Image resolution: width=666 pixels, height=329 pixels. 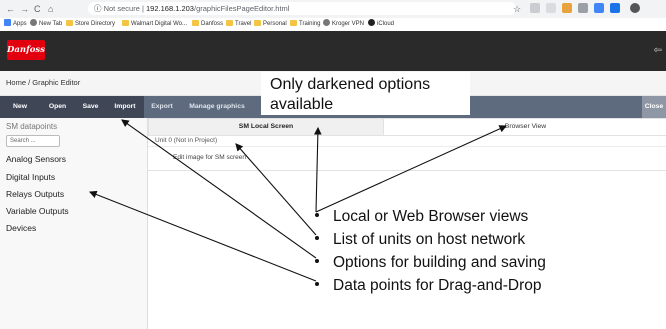 I want to click on arrow-to-toolbar, so click(x=219, y=189).